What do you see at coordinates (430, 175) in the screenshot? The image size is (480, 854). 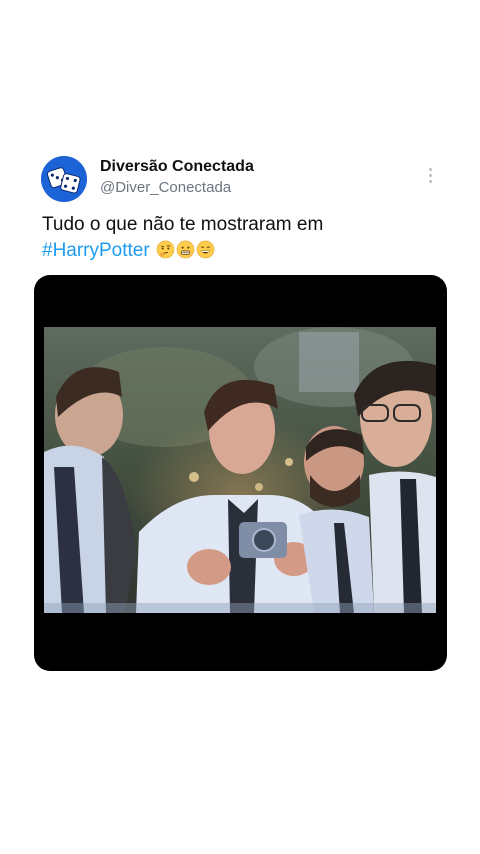 I see `more-vertical-icon` at bounding box center [430, 175].